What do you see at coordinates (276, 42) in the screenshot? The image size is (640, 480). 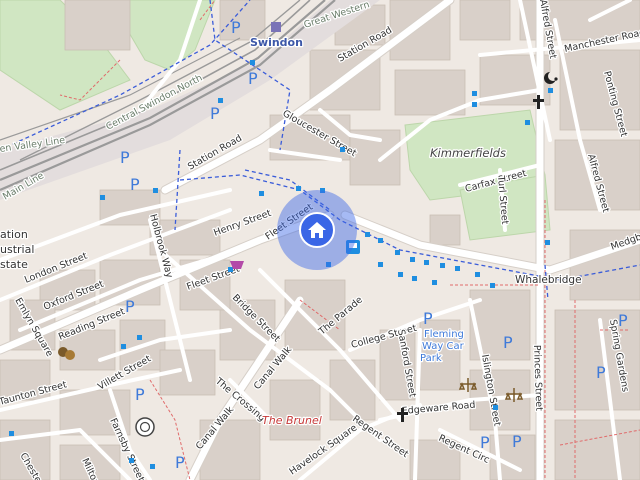 I see `station-label: Swindon` at bounding box center [276, 42].